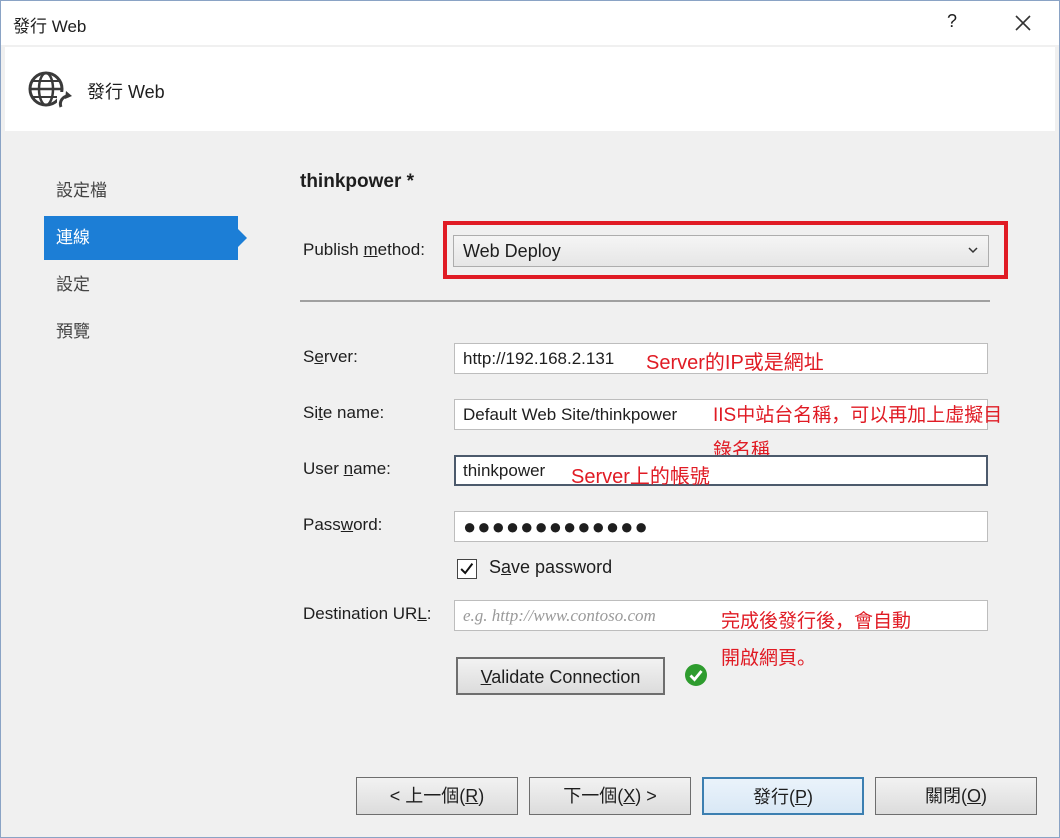 The image size is (1060, 838). Describe the element at coordinates (50, 91) in the screenshot. I see `globe-refresh-icon` at that location.